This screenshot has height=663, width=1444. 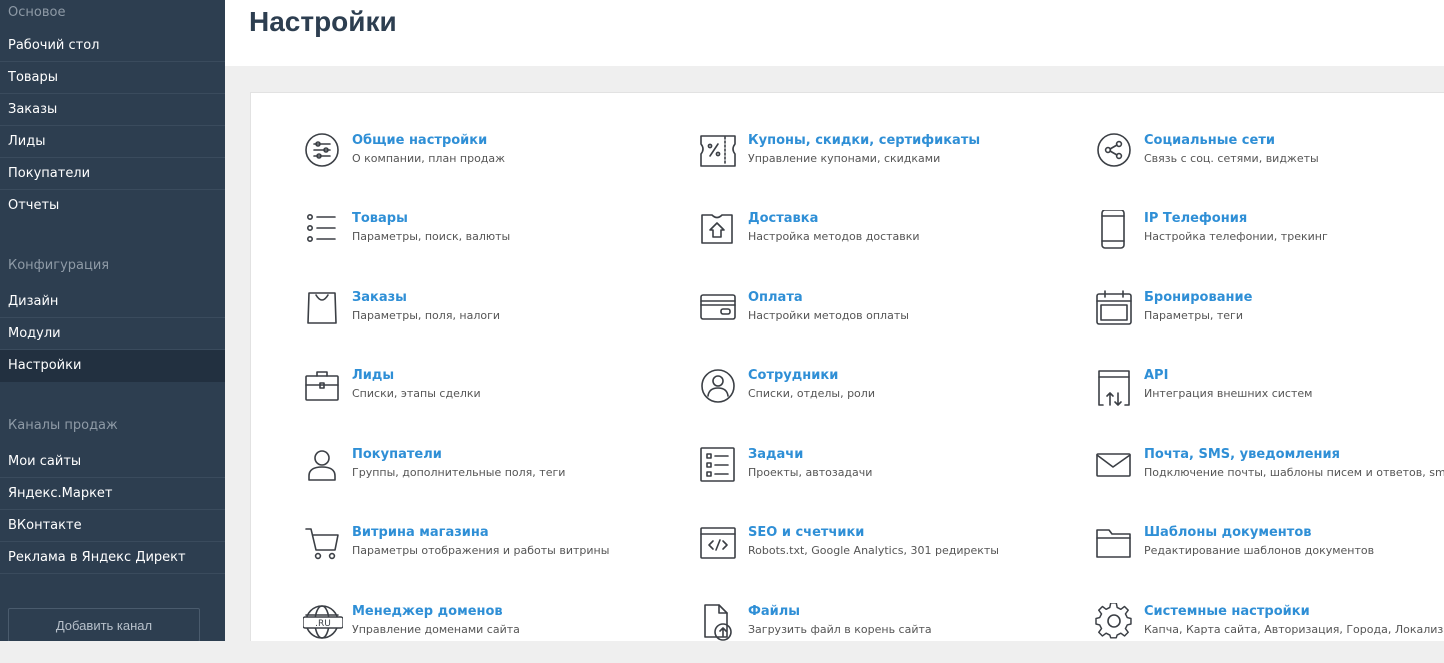 I want to click on tile-desc: Параметры, поля, налоги, so click(x=426, y=315).